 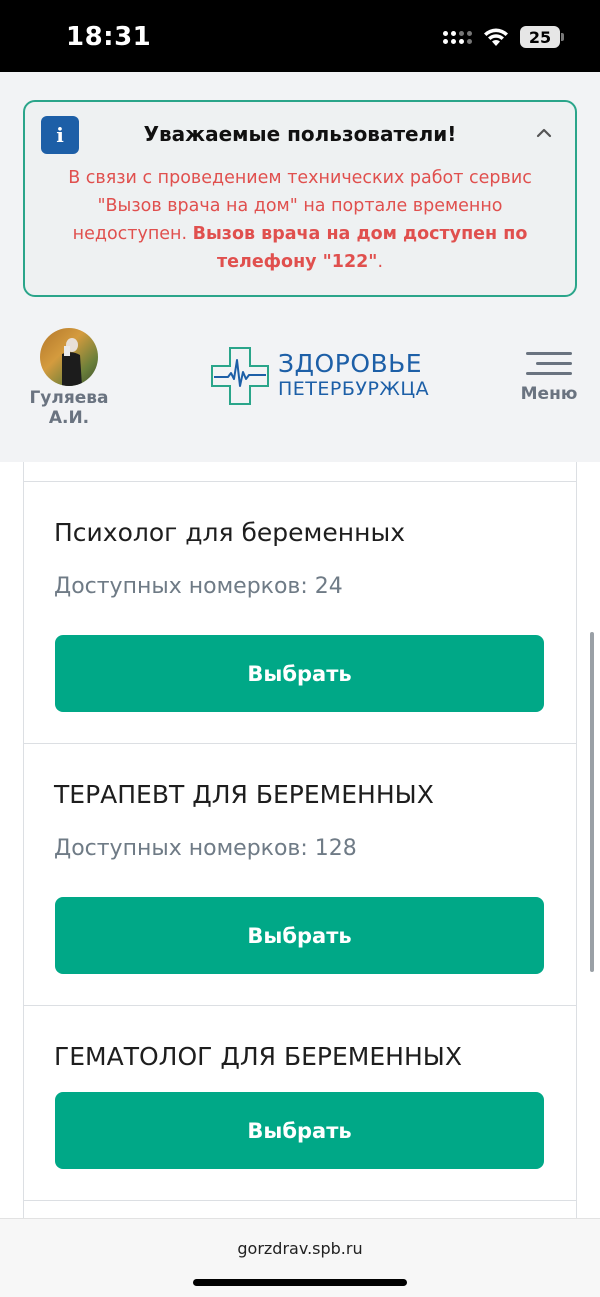 I want to click on list-item: ГЕМАТОЛОГ ДЛЯ БЕРЕМЕННЫХ Выбрать, so click(x=300, y=1102).